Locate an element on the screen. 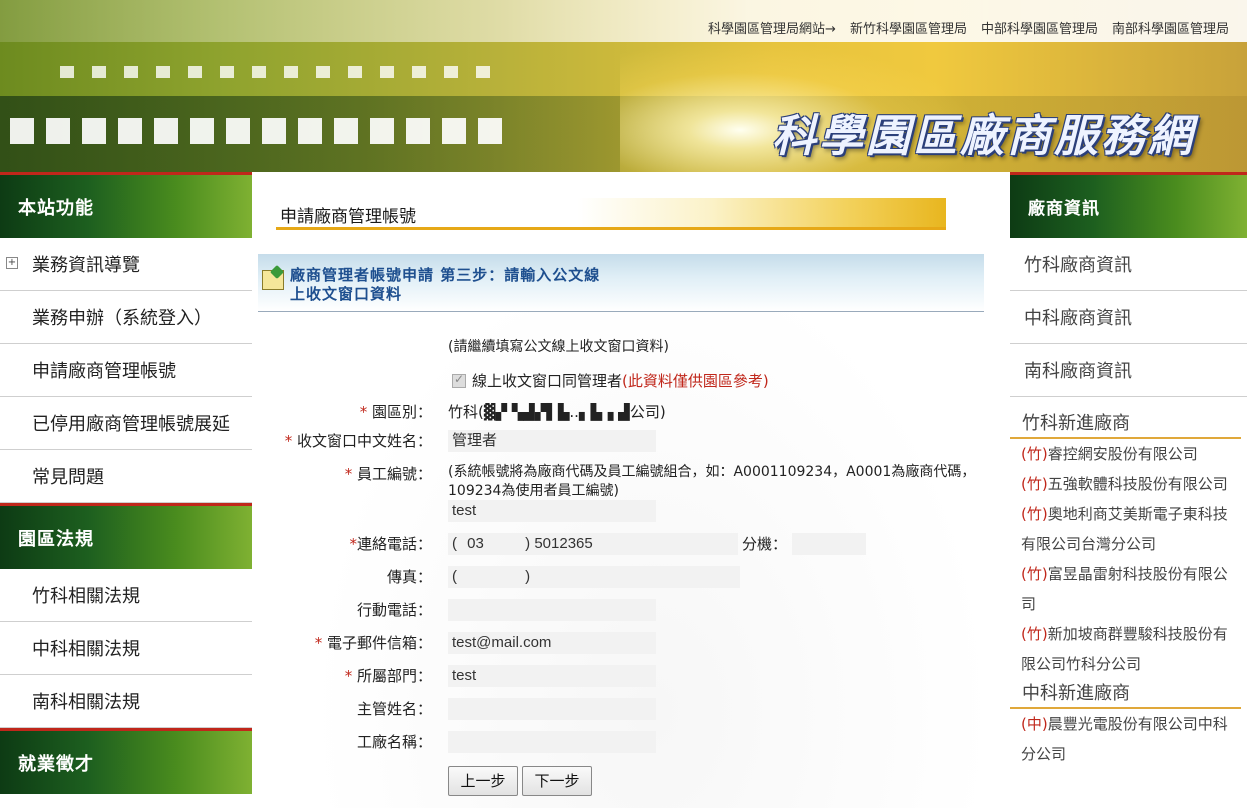  sidebar-item-system-login: 業務申辦（系統登入） is located at coordinates (126, 317).